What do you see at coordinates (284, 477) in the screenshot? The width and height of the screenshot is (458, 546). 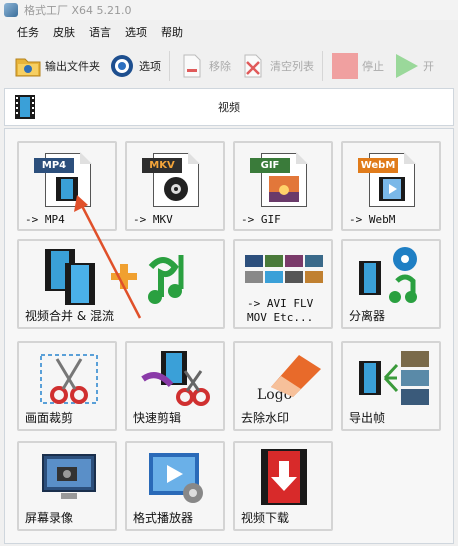 I see `video-download-icon` at bounding box center [284, 477].